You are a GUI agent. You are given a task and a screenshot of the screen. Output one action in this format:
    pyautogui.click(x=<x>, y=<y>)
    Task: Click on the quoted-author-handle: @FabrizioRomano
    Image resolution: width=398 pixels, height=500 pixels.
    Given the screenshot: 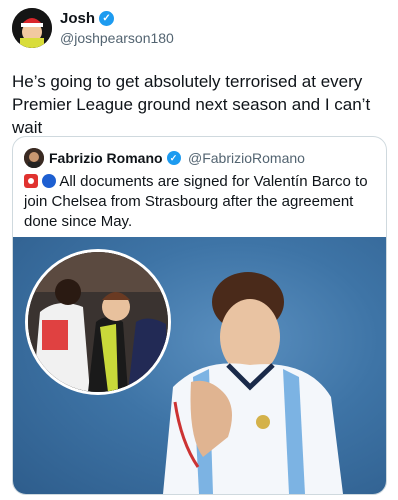 What is the action you would take?
    pyautogui.click(x=246, y=158)
    